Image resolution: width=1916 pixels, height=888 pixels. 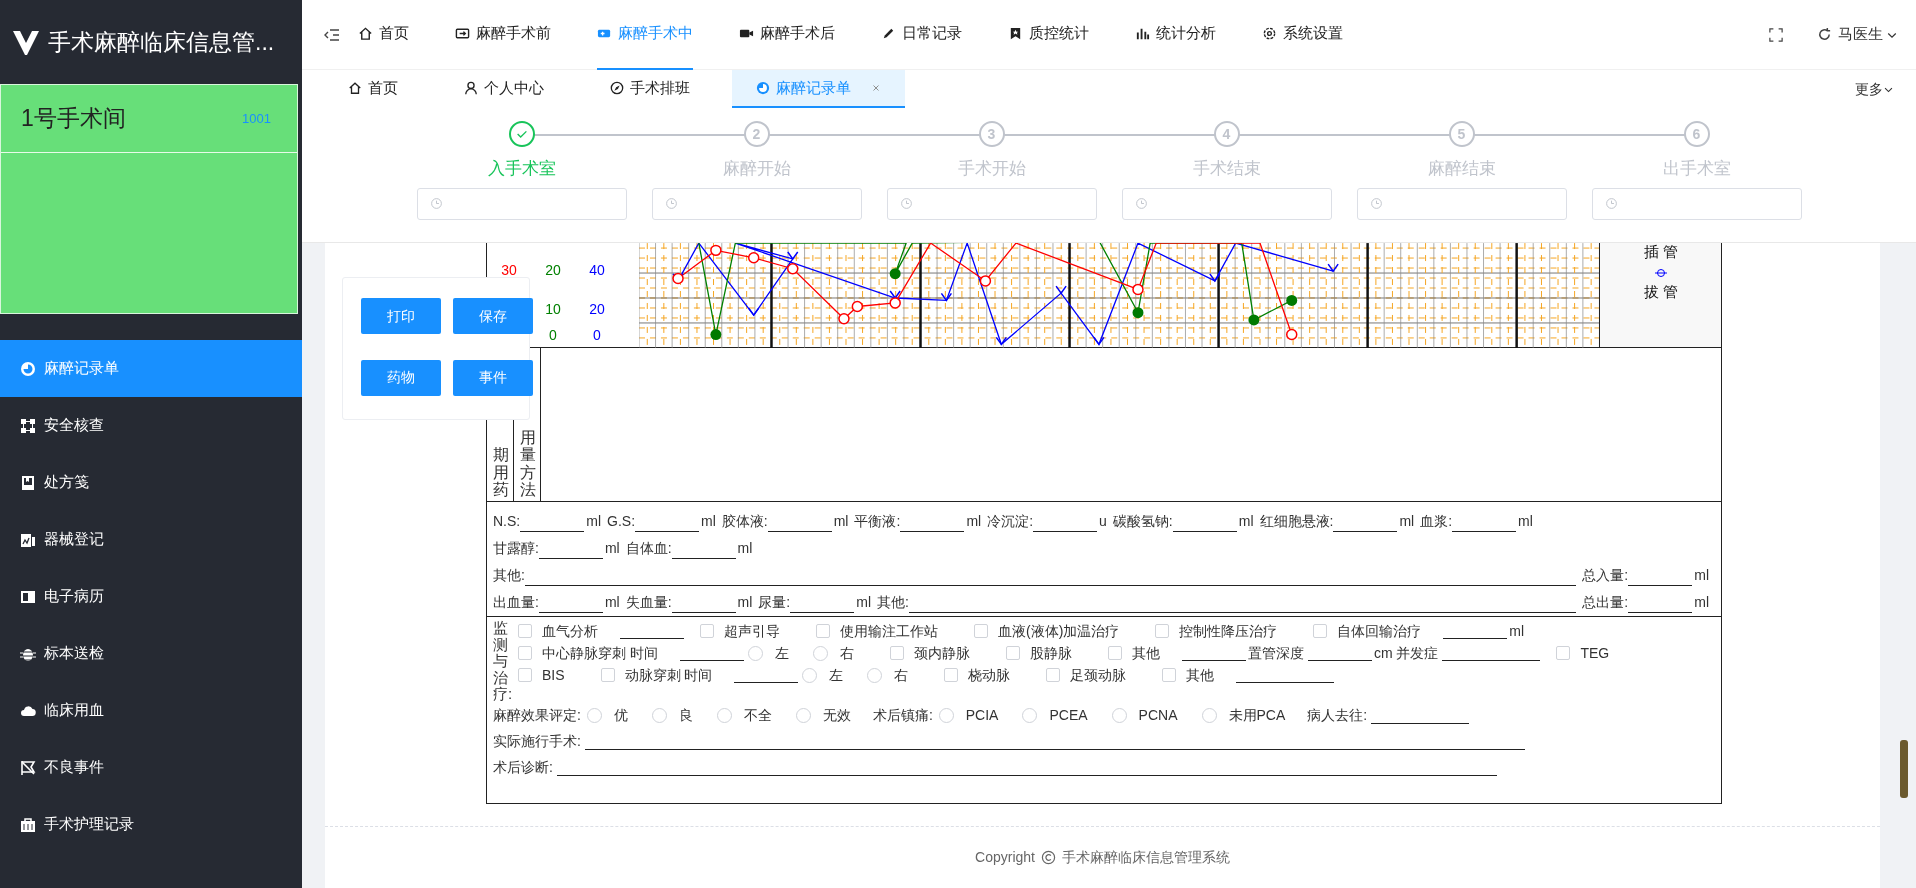 What do you see at coordinates (1226, 134) in the screenshot?
I see `step-number: 4` at bounding box center [1226, 134].